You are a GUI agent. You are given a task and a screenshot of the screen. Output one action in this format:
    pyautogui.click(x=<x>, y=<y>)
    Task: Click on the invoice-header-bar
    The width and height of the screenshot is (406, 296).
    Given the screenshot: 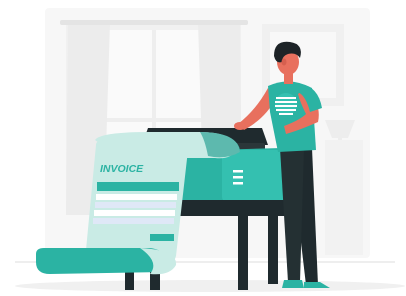 What is the action you would take?
    pyautogui.click(x=138, y=186)
    